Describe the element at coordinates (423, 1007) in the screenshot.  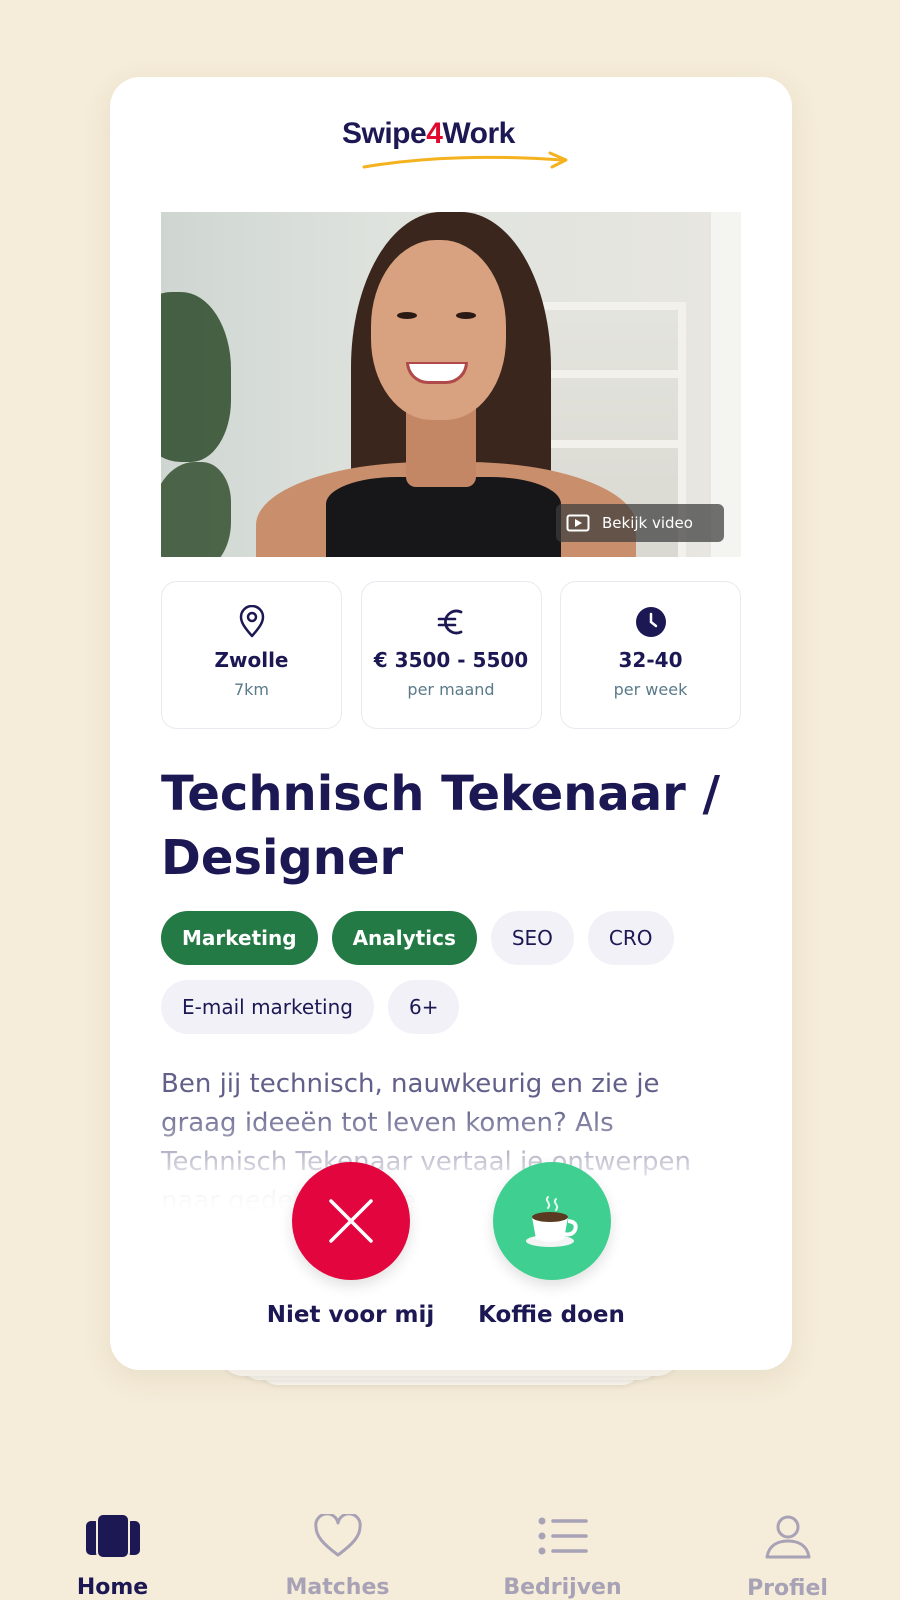
I see `tag-more: 6+` at that location.